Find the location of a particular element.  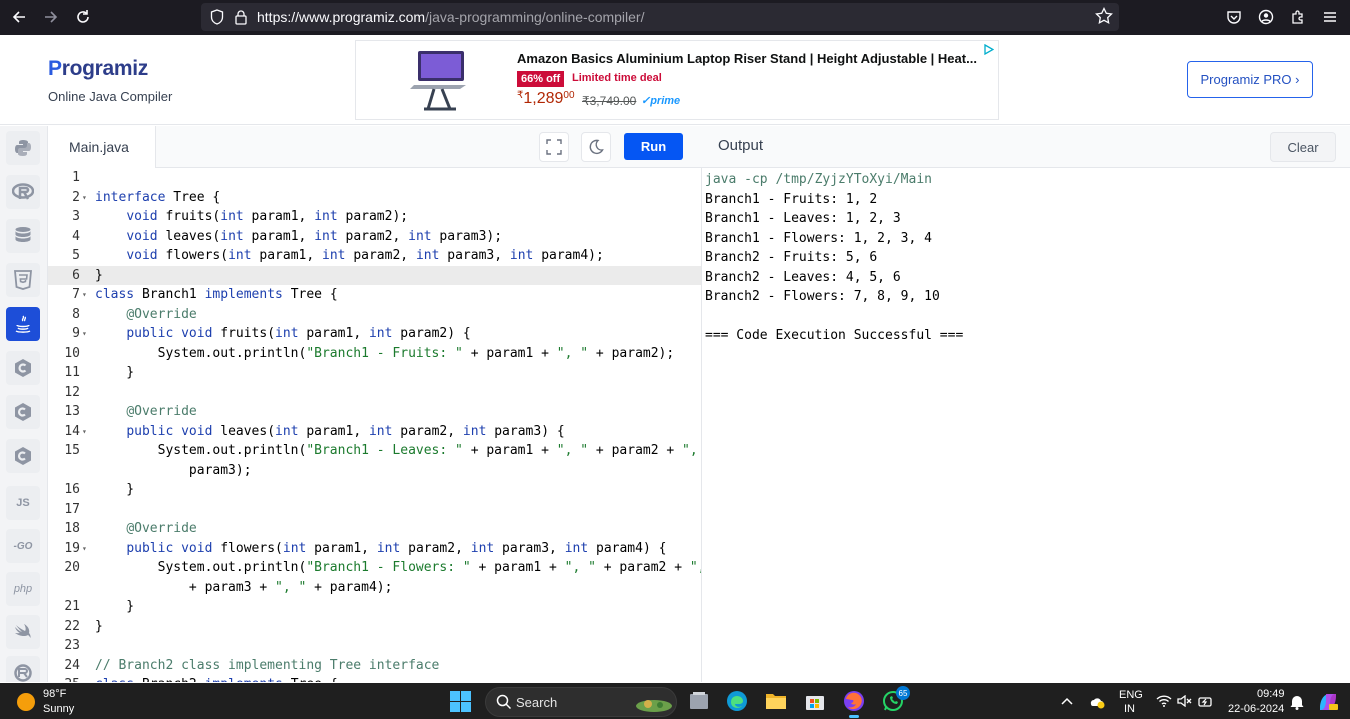

wifi-icon is located at coordinates (1164, 701).